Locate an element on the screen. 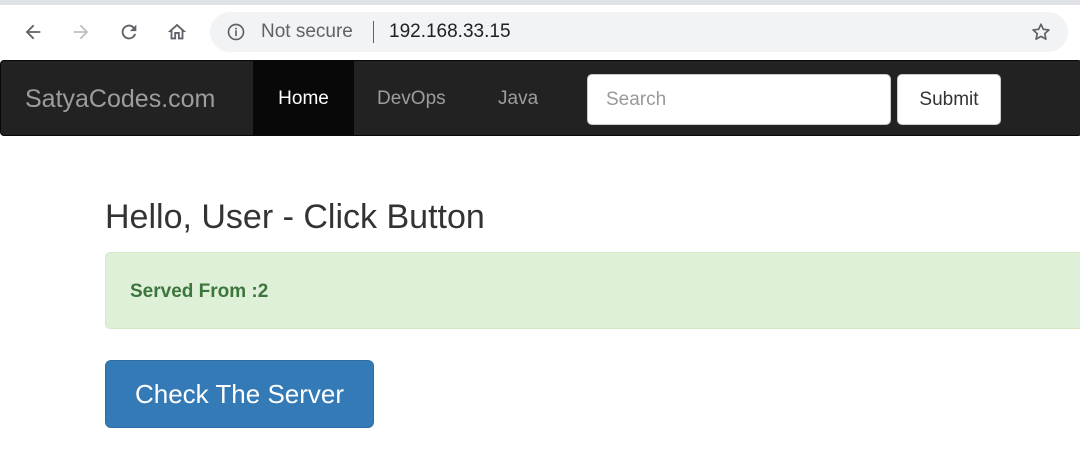 The width and height of the screenshot is (1080, 464). page-title: Hello, User - Click Button is located at coordinates (295, 217).